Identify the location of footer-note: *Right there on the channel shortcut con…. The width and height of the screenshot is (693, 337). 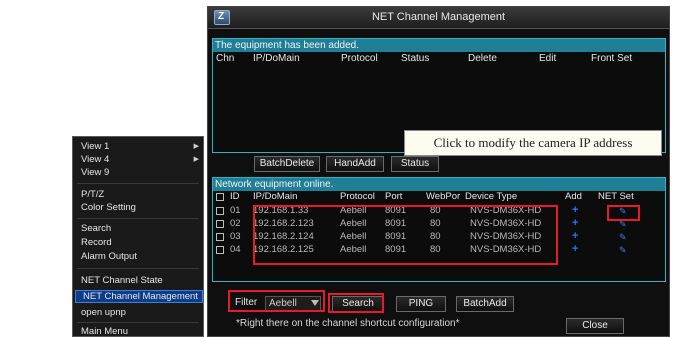
(348, 323).